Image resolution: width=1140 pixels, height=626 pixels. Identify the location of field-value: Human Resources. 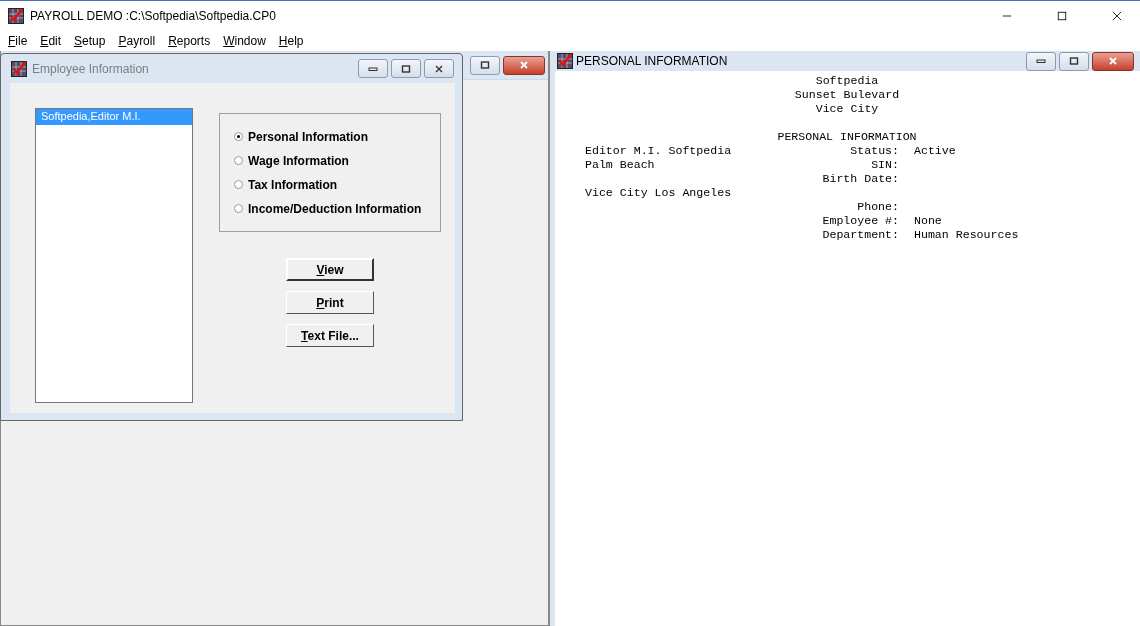
(966, 234).